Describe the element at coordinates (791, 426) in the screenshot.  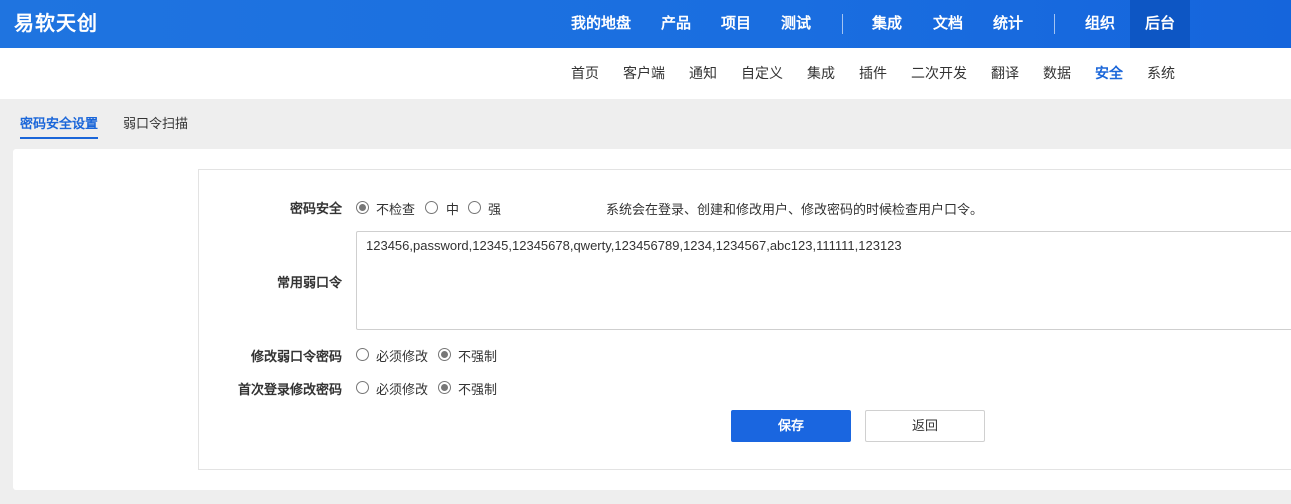
I see `save-button: 保存` at that location.